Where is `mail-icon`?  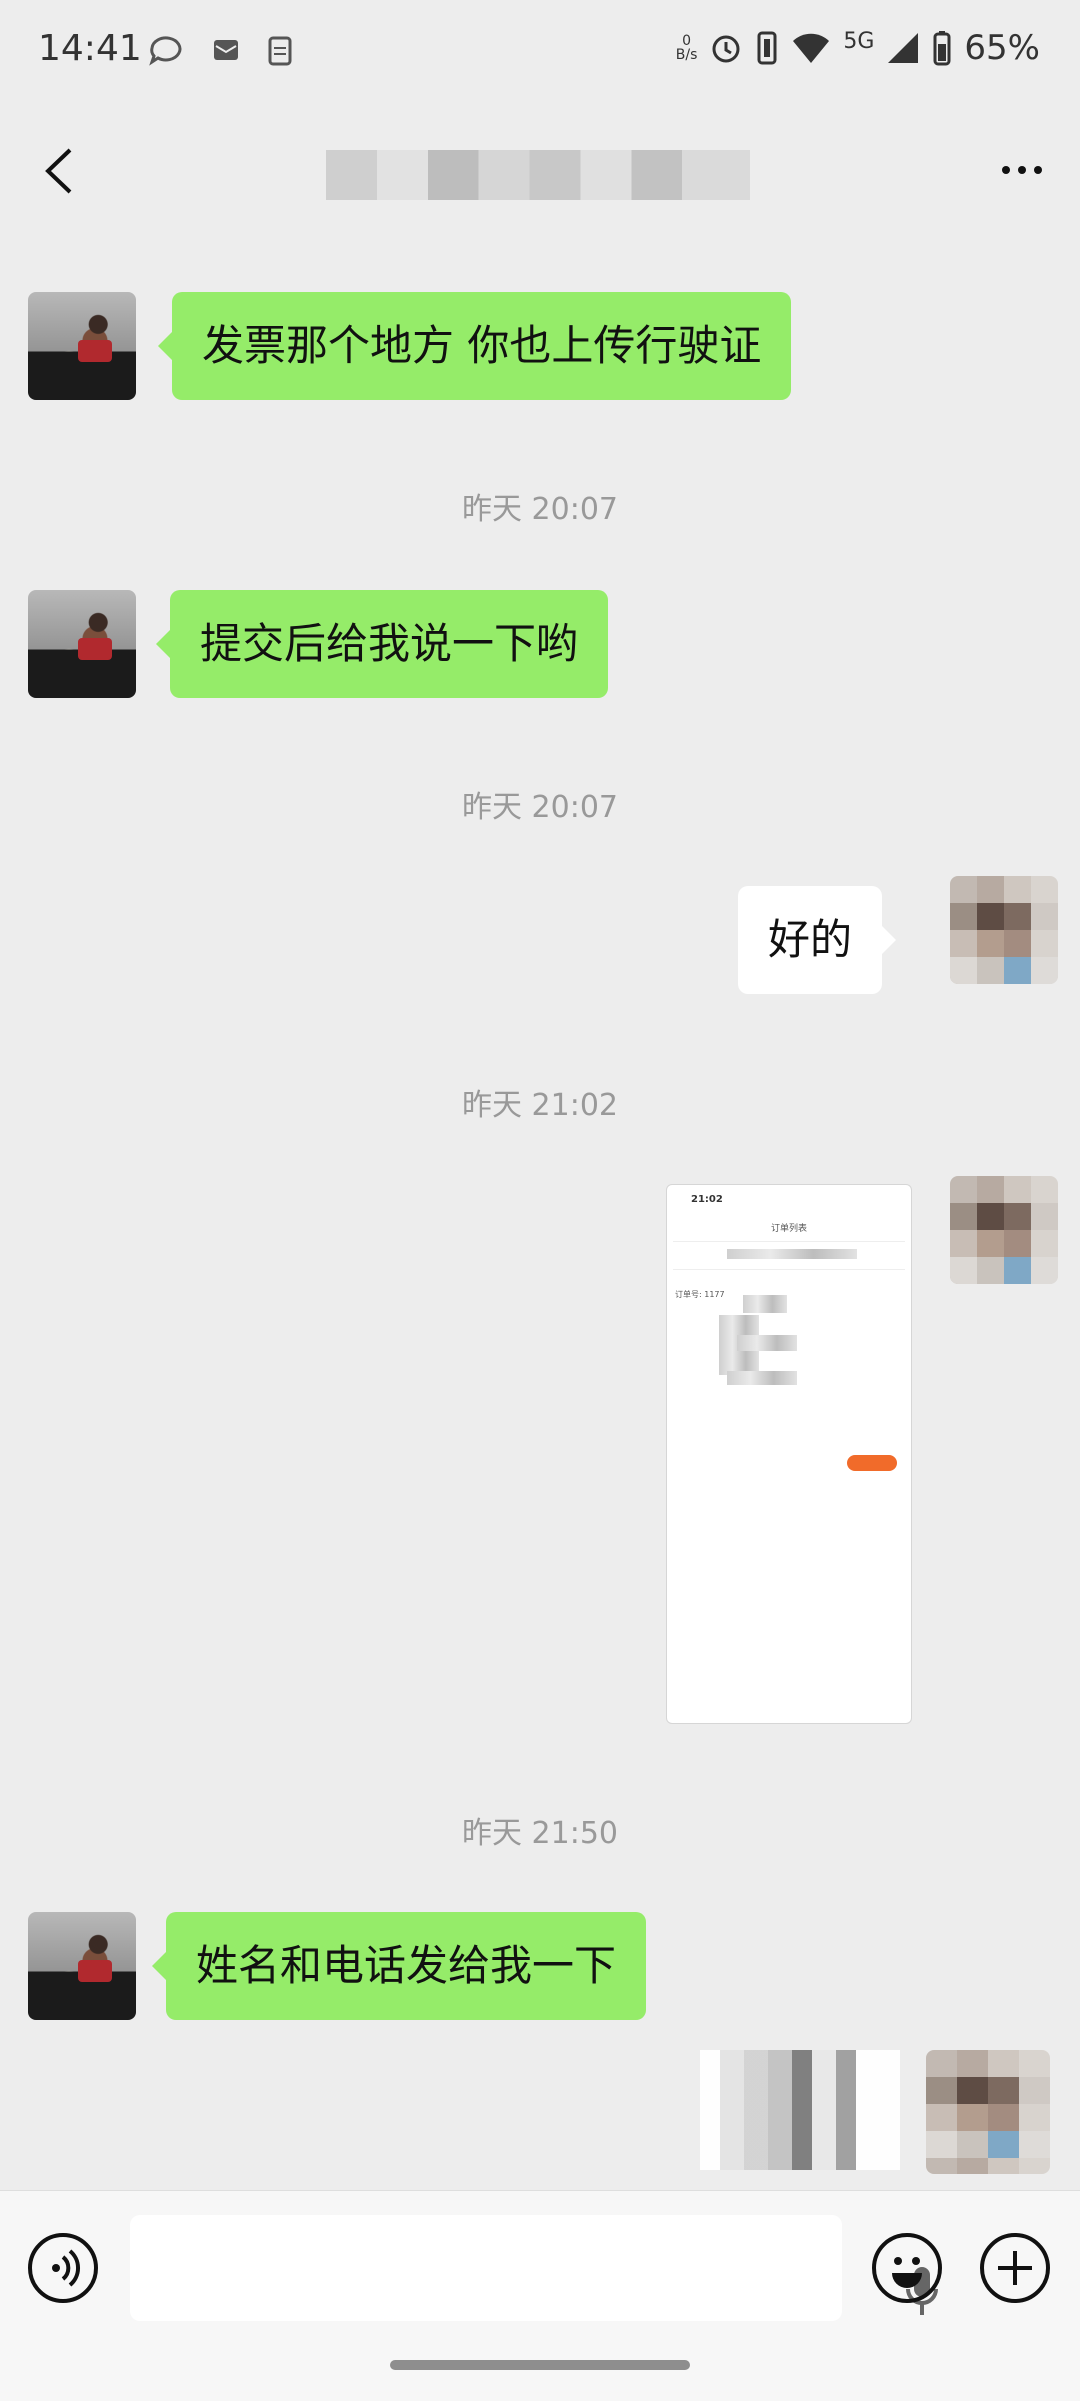 mail-icon is located at coordinates (226, 50).